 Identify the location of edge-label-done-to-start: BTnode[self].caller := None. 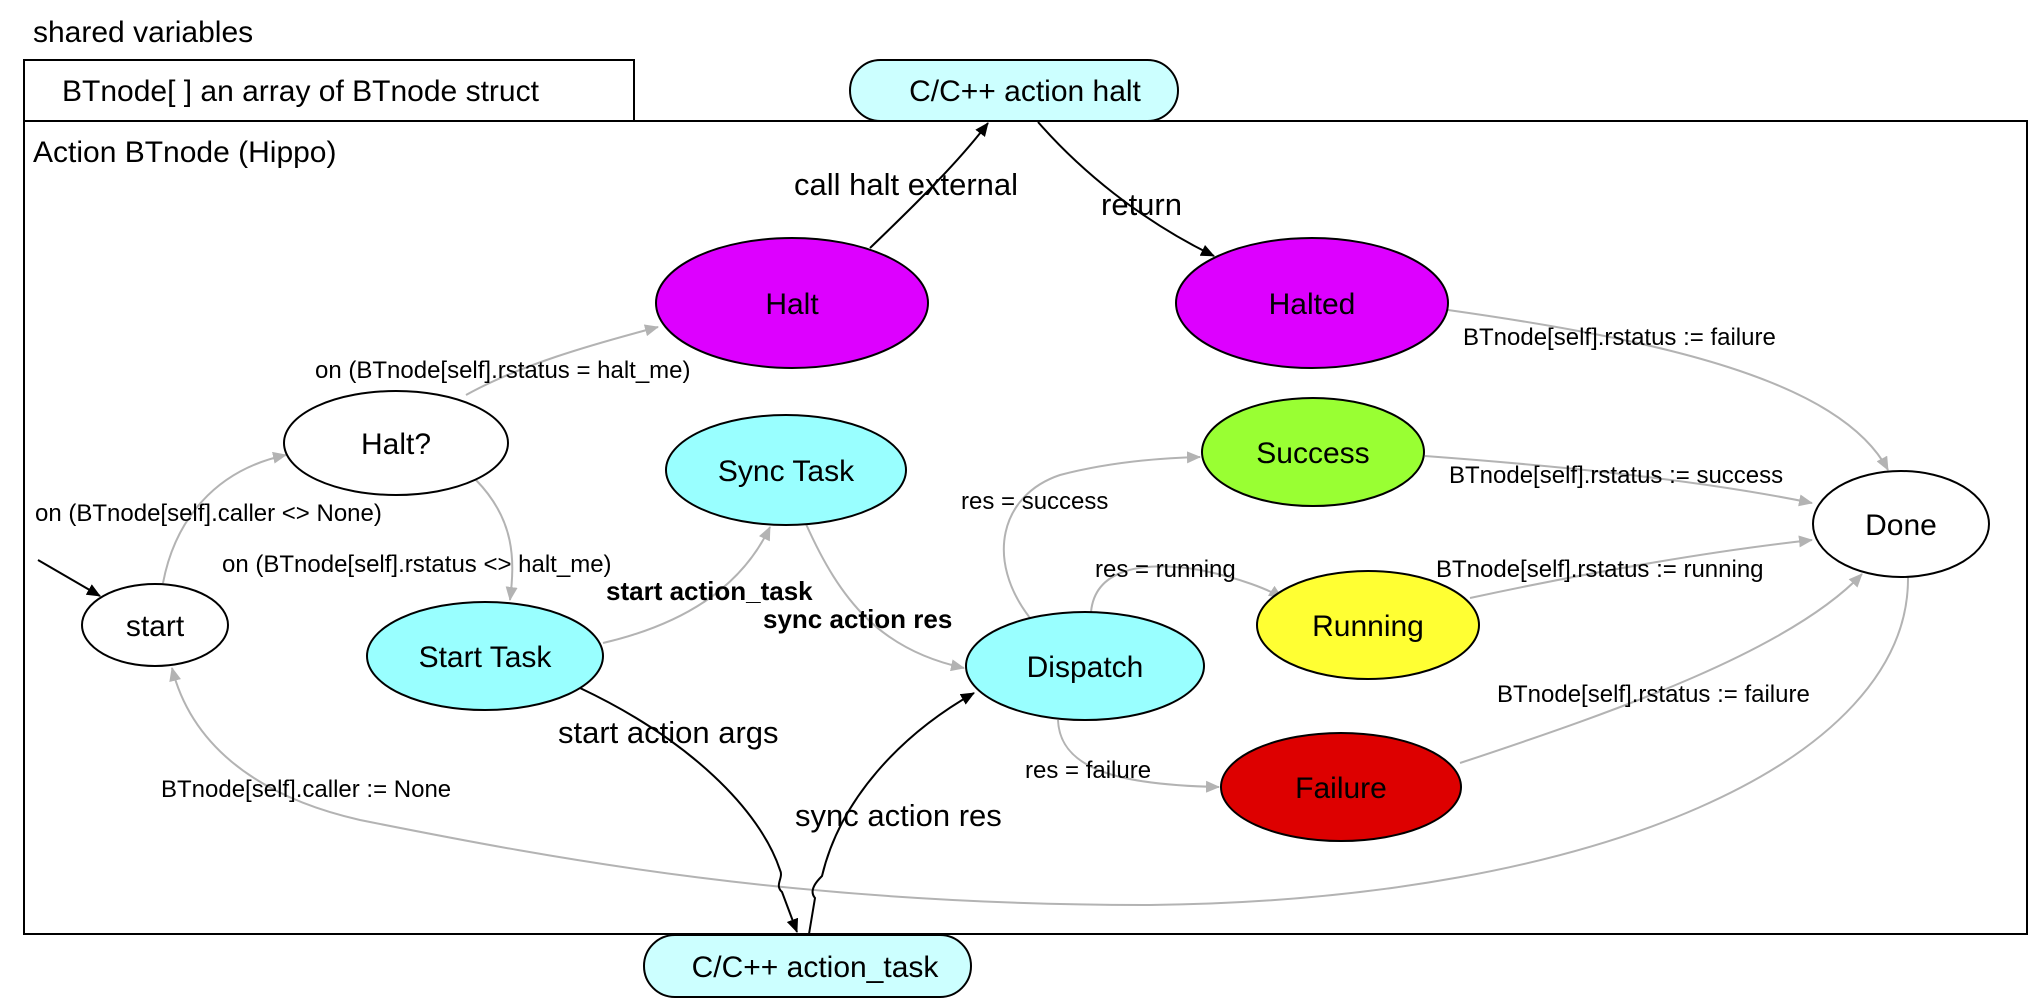
(306, 789).